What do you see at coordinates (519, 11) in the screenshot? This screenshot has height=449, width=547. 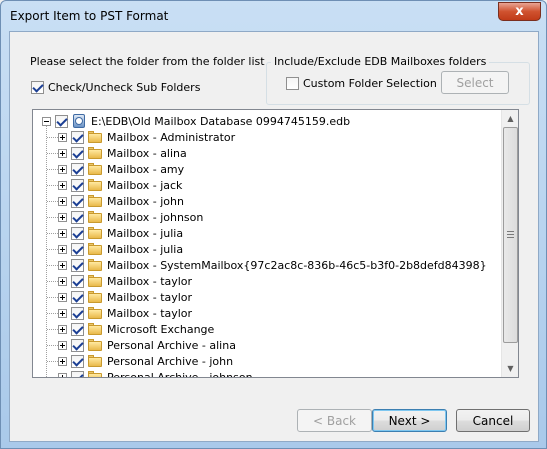 I see `close-button: x` at bounding box center [519, 11].